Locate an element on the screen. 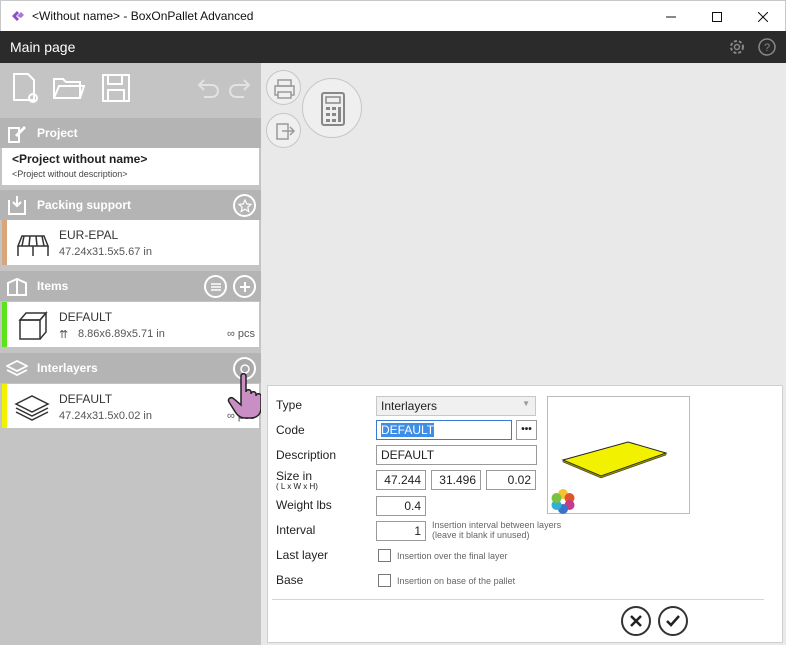 This screenshot has width=786, height=645. new-file-icon is located at coordinates (25, 88).